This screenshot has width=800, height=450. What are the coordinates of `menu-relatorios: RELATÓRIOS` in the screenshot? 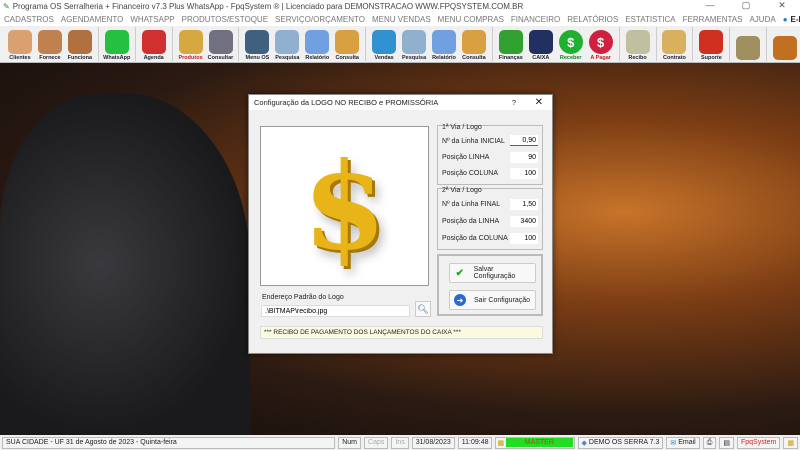 It's located at (592, 19).